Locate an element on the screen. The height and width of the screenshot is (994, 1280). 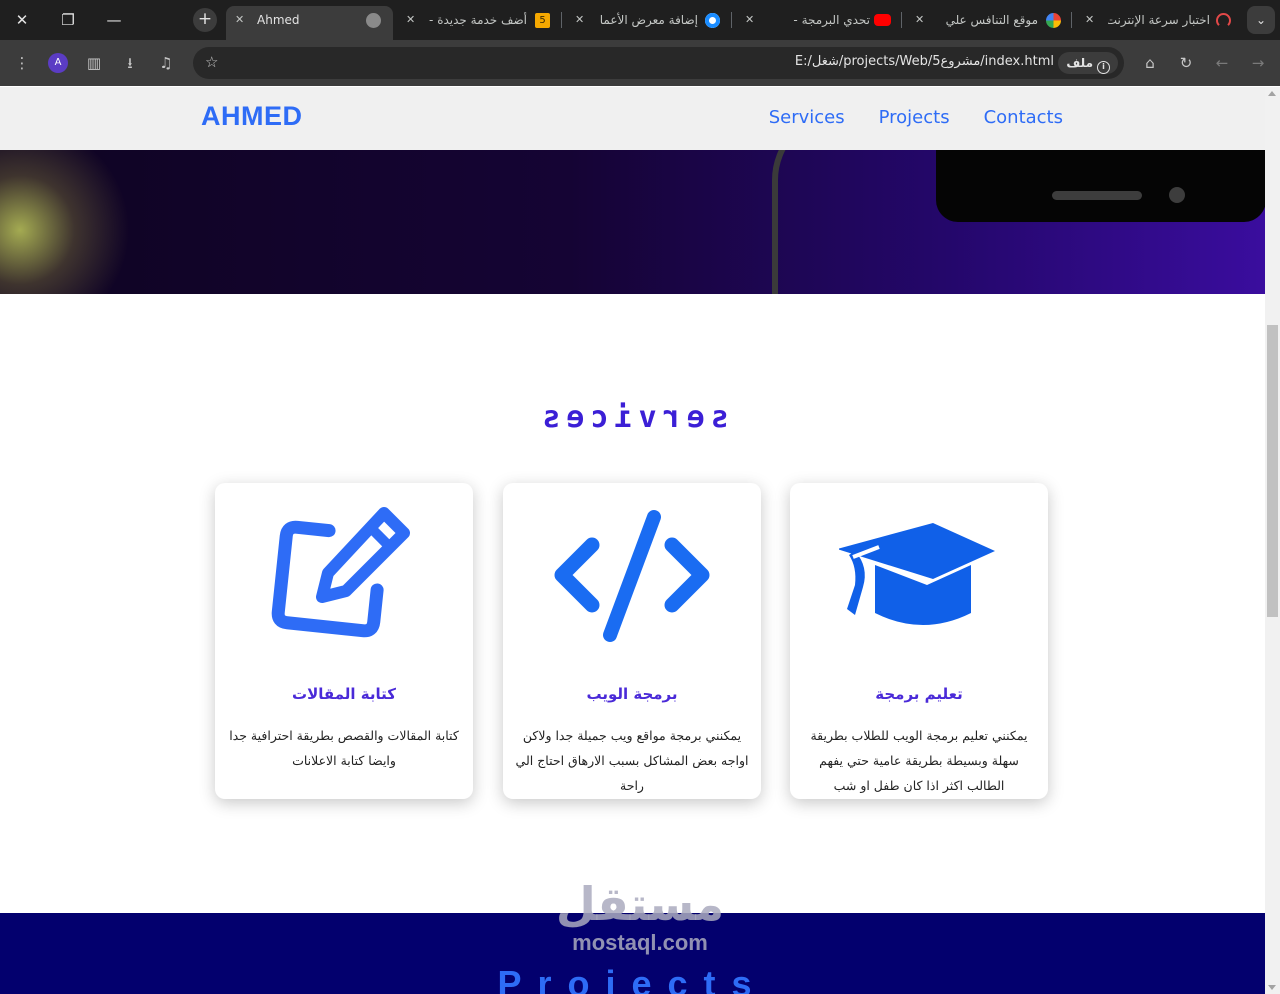
forward-arrow-icon: ← is located at coordinates (1222, 63).